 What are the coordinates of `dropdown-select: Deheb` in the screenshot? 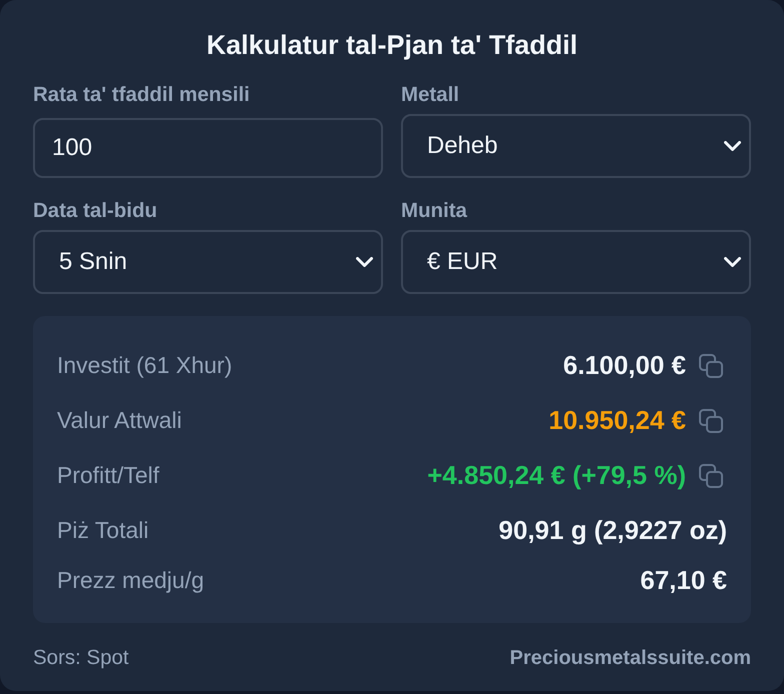 It's located at (576, 146).